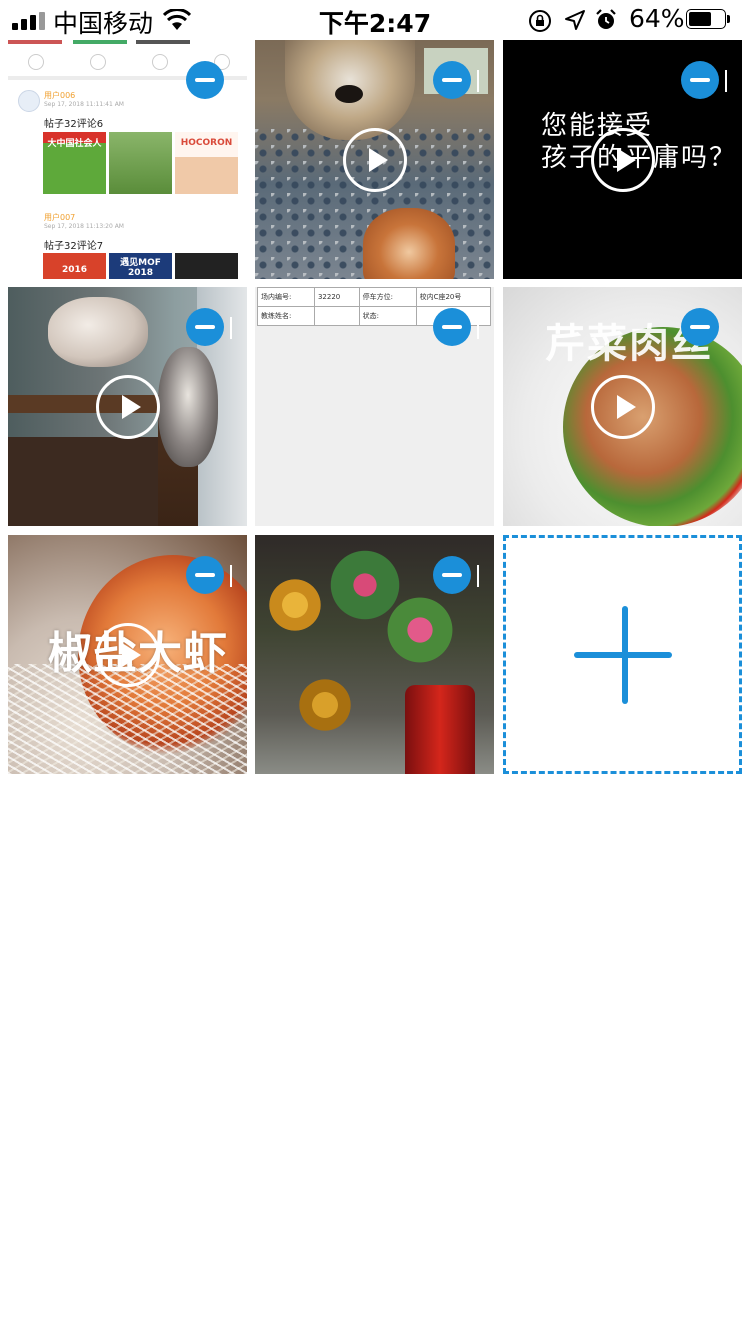  I want to click on post-date: Sep 17, 2018 11:13:20 AM, so click(84, 226).